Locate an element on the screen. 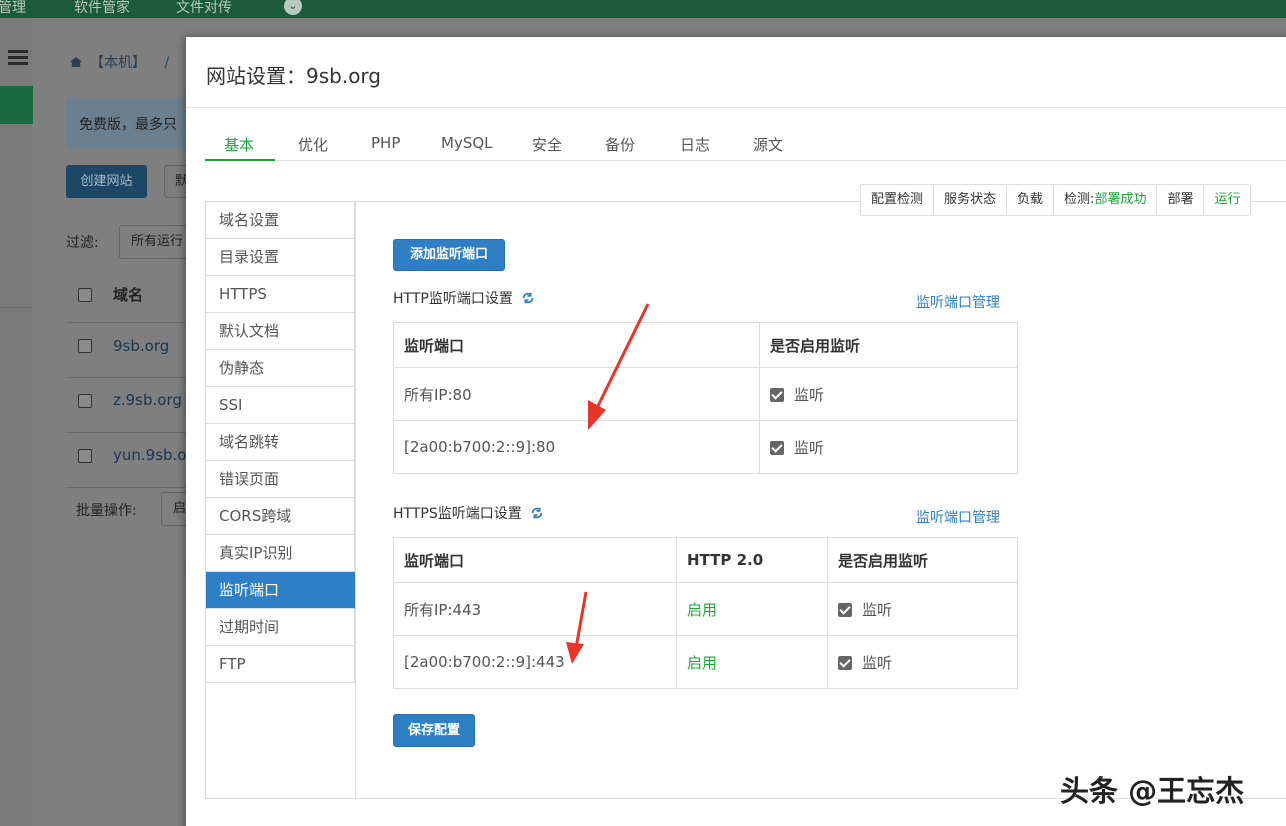 The image size is (1286, 826). config-check-button: 配置检测 is located at coordinates (898, 200).